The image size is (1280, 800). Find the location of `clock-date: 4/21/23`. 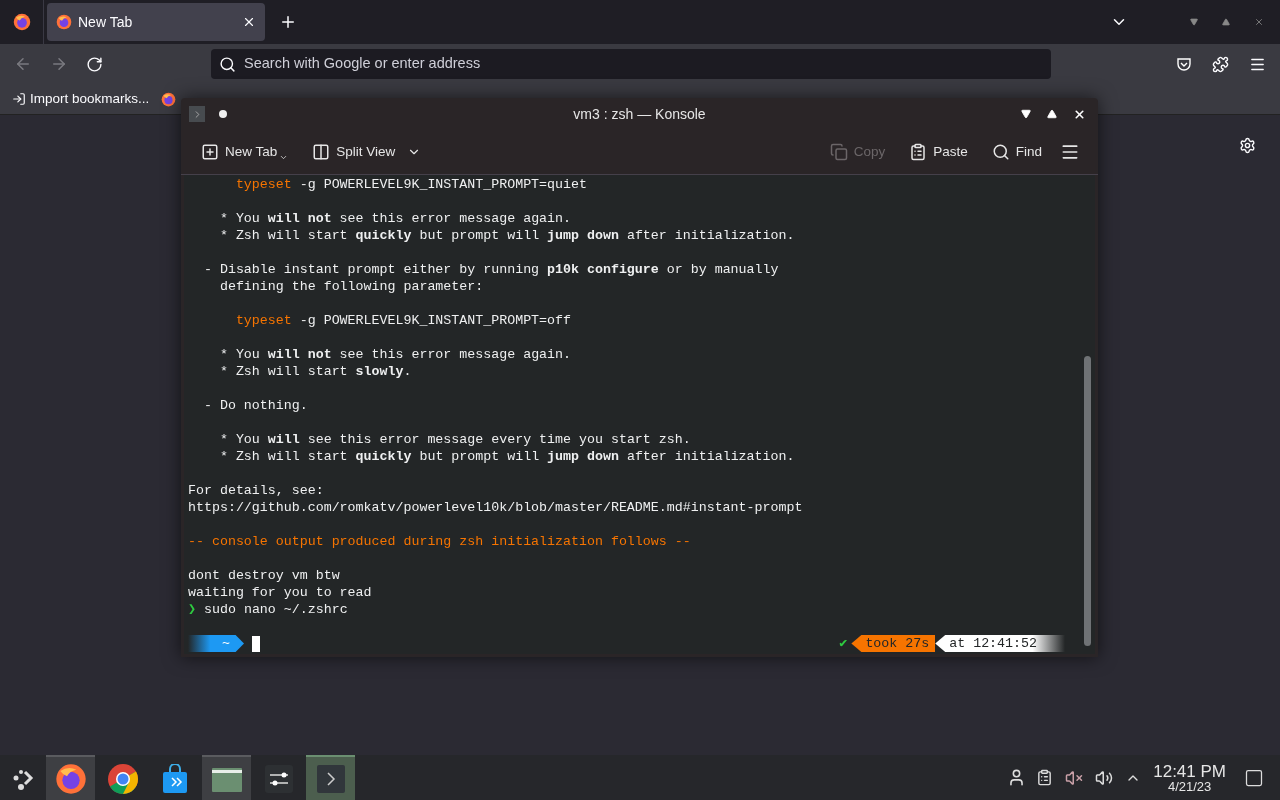

clock-date: 4/21/23 is located at coordinates (1189, 786).